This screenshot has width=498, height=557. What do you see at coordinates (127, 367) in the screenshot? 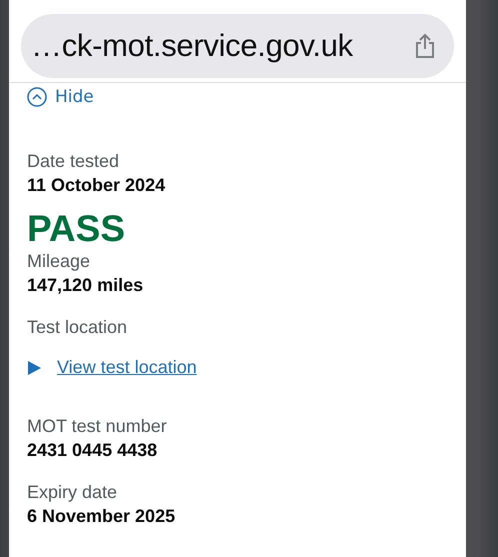
I see `view-location-link: View test location` at bounding box center [127, 367].